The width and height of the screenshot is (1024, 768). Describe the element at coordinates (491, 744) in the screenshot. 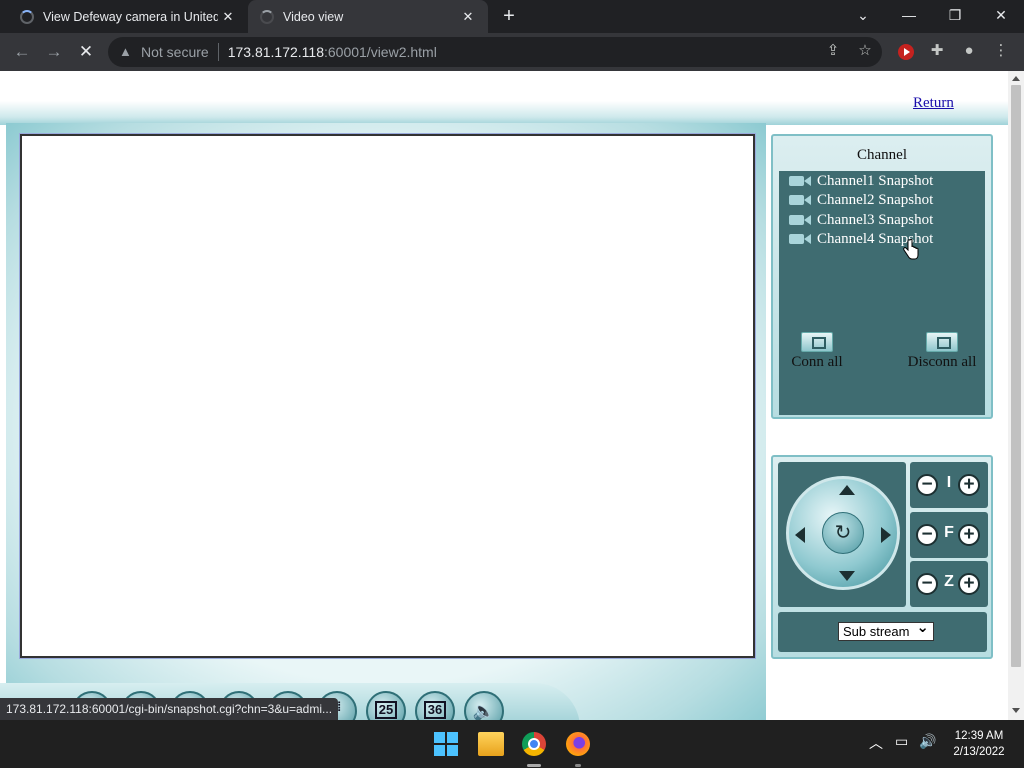

I see `file-explorer-icon` at that location.